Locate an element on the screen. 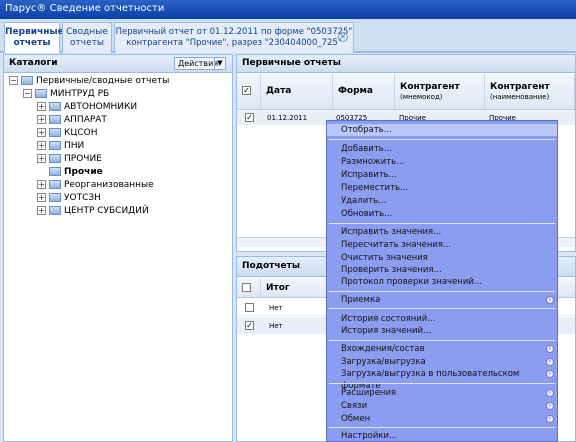 The width and height of the screenshot is (576, 442). row-checkbox is located at coordinates (249, 307).